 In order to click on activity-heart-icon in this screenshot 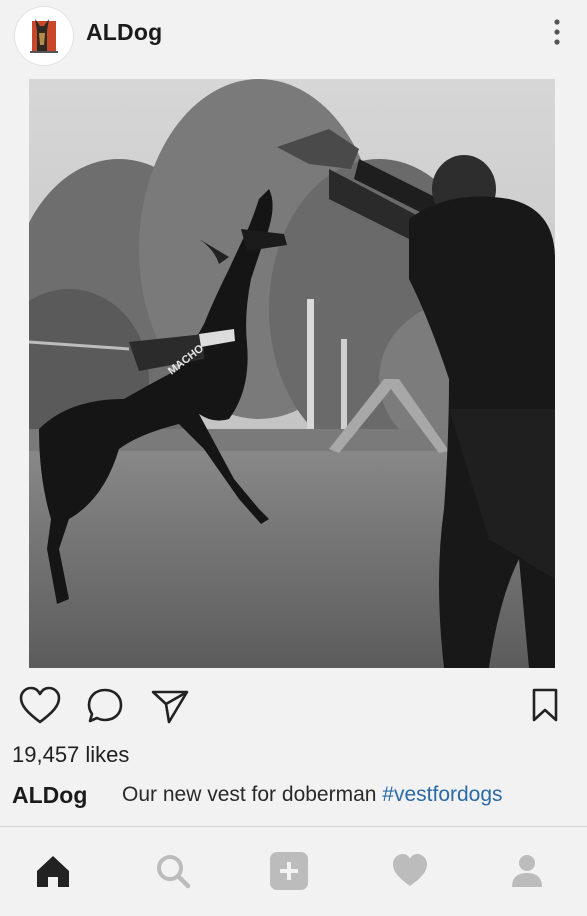, I will do `click(410, 871)`.